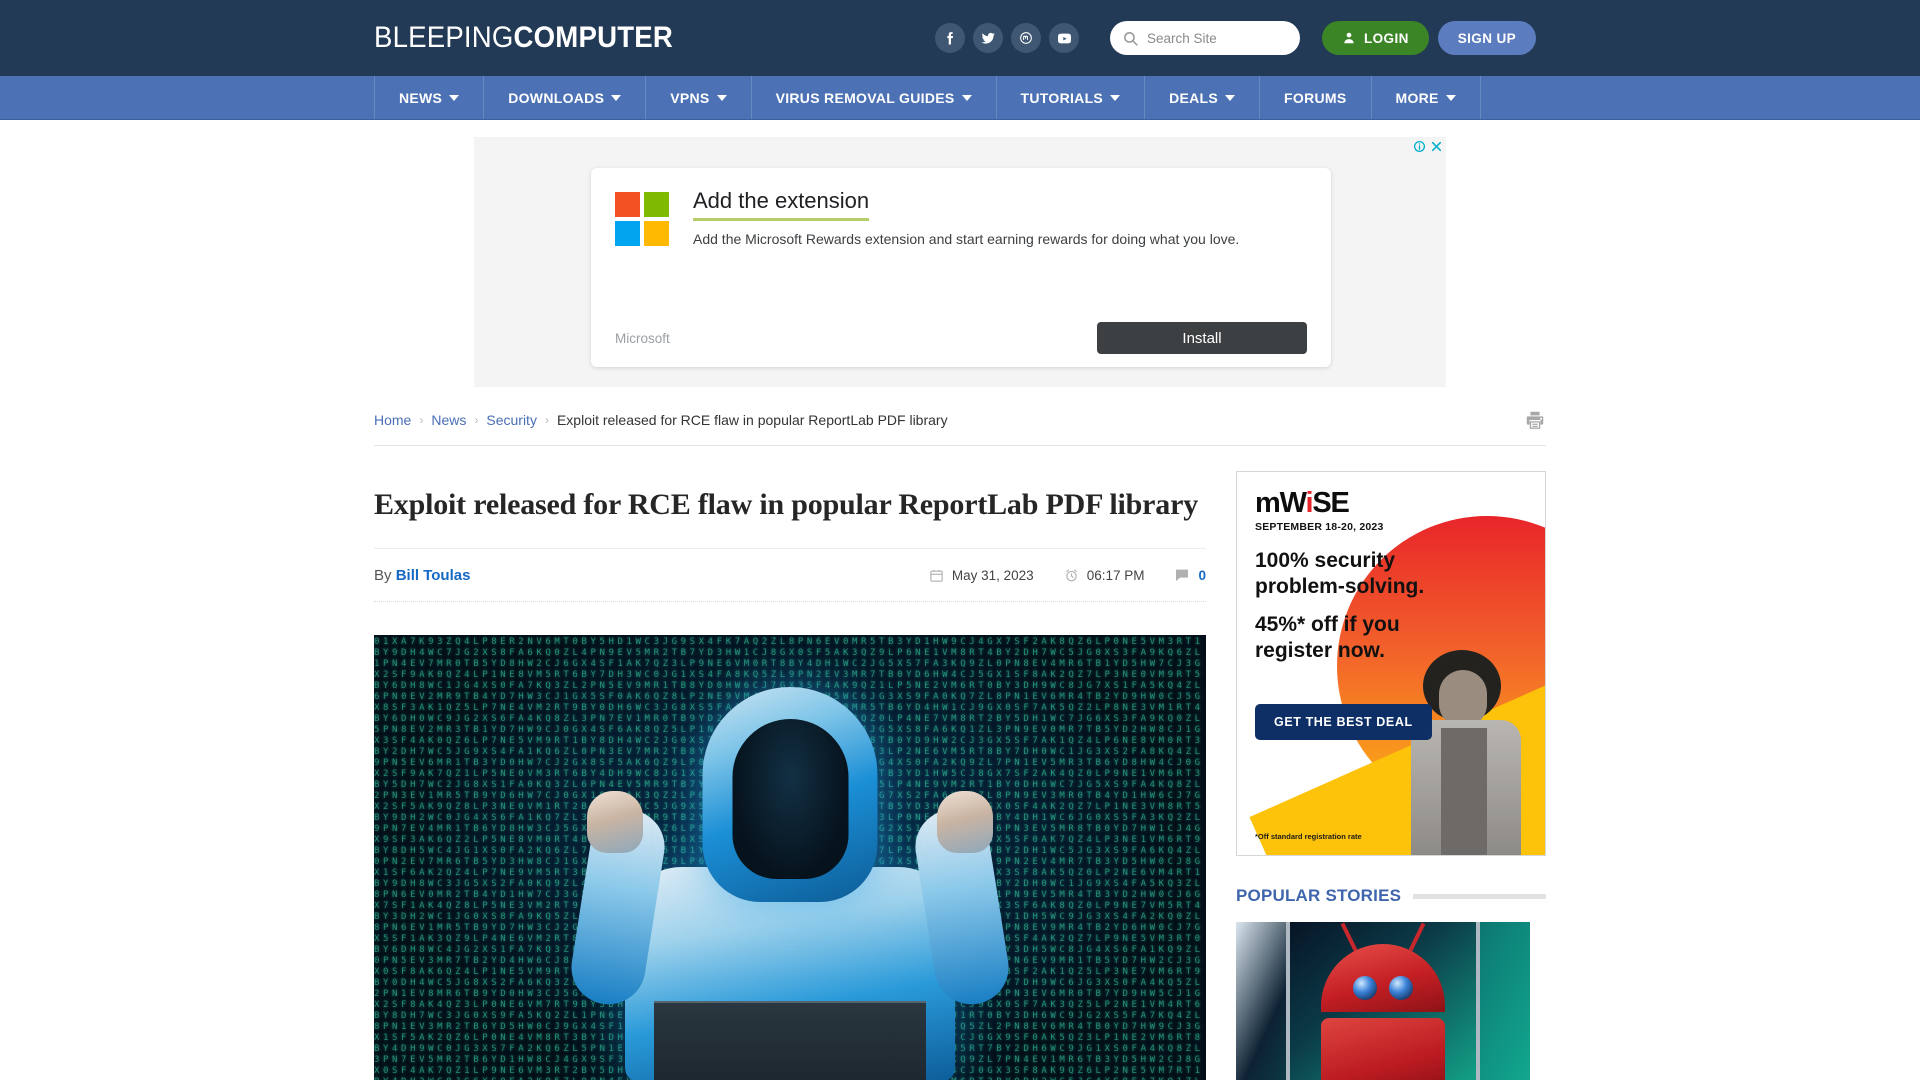 This screenshot has height=1080, width=1920. What do you see at coordinates (981, 575) in the screenshot?
I see `publish-date: May 31, 2023` at bounding box center [981, 575].